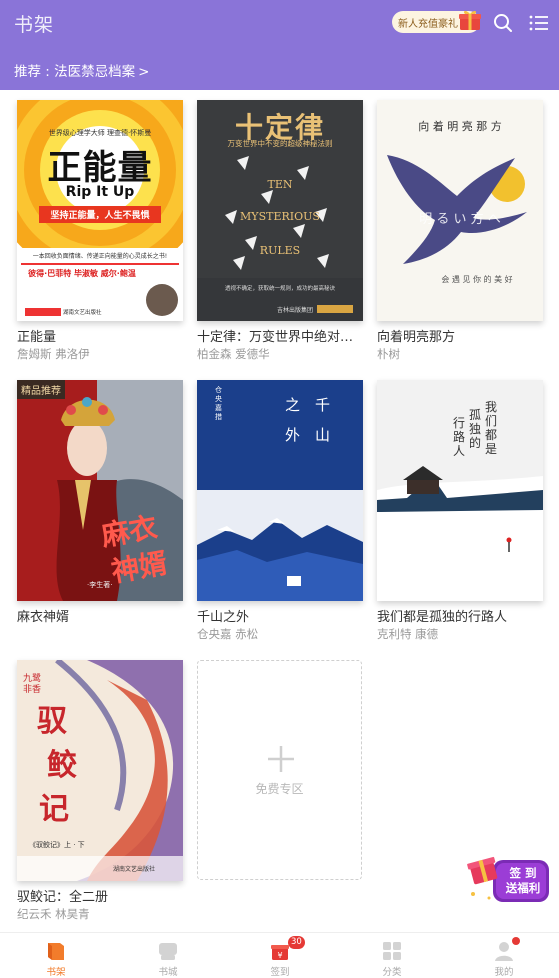  What do you see at coordinates (388, 354) in the screenshot?
I see `book-author: 朴树` at bounding box center [388, 354].